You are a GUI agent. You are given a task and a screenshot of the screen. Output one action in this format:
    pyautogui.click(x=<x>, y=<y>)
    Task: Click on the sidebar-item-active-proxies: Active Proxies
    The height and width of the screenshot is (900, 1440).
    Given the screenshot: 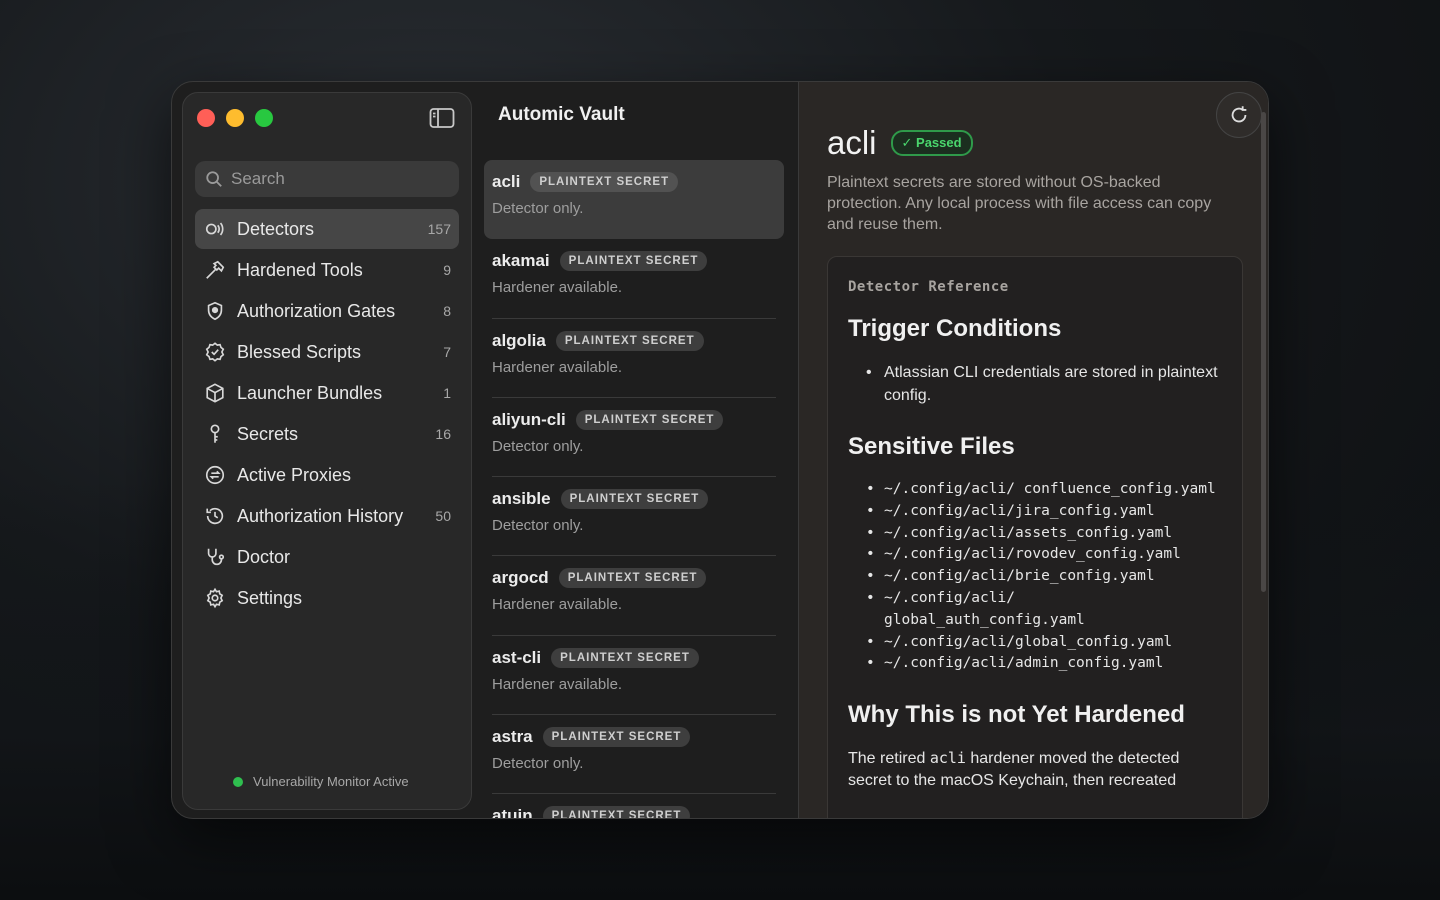 What is the action you would take?
    pyautogui.click(x=327, y=475)
    